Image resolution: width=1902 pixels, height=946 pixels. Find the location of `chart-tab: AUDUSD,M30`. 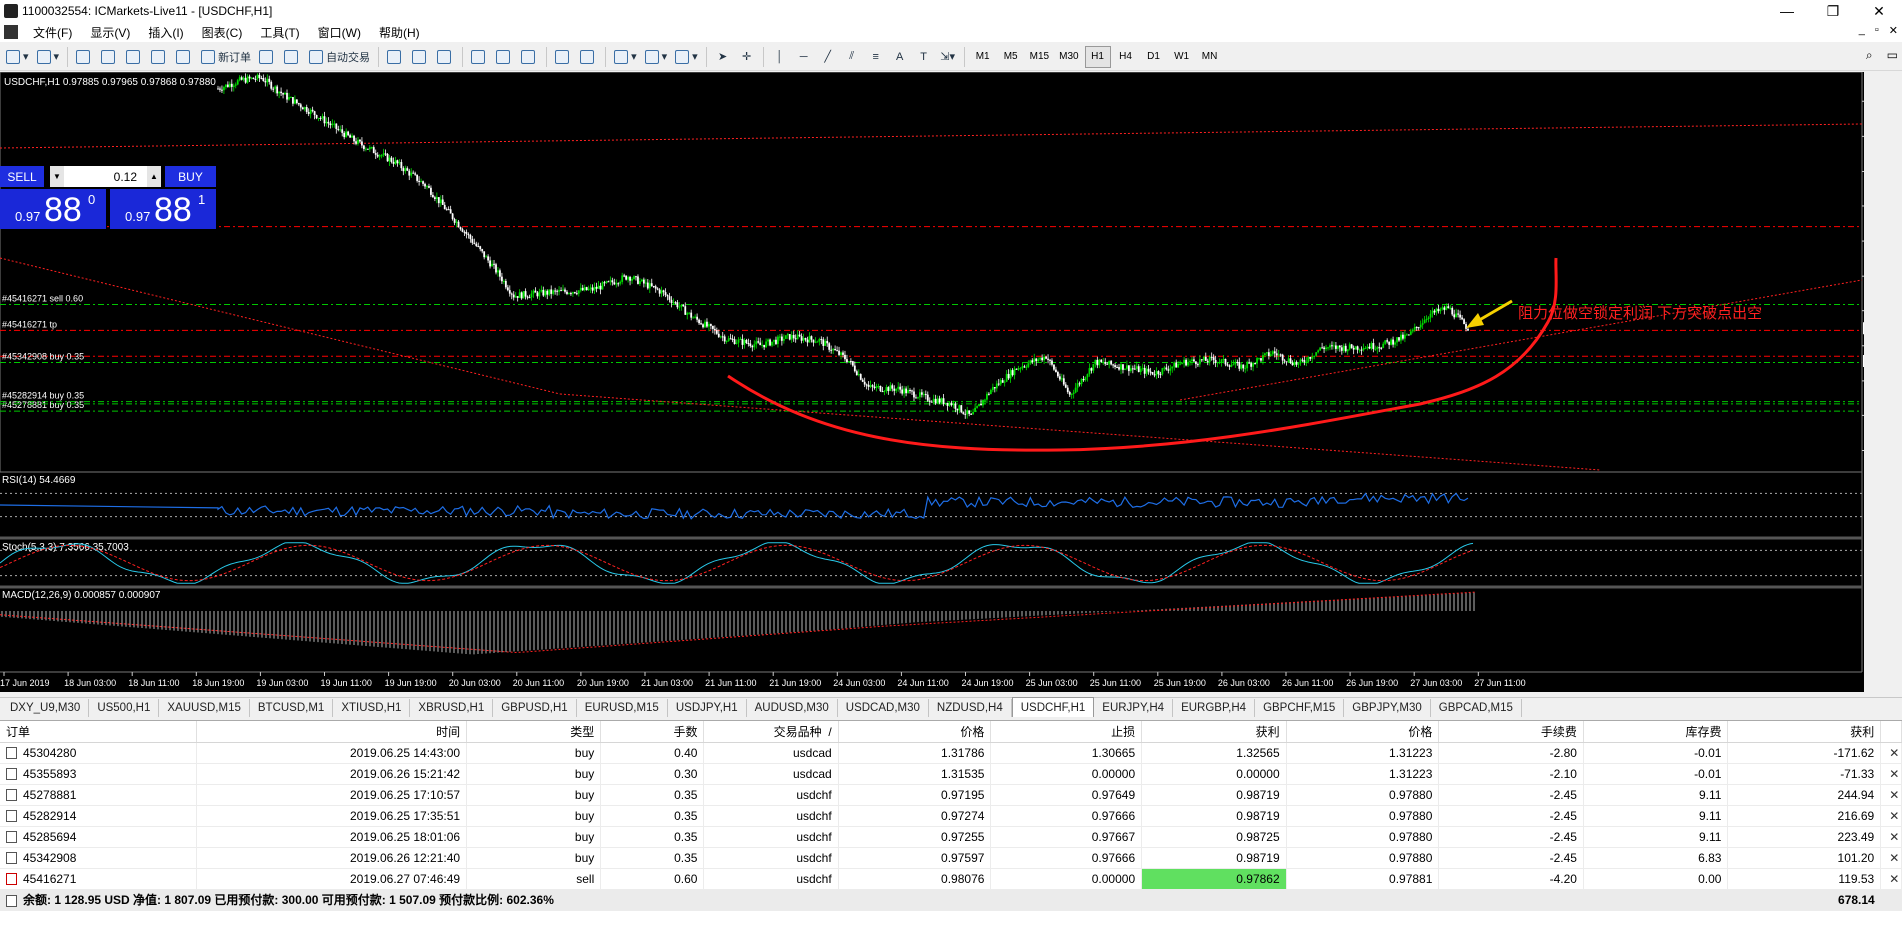

chart-tab: AUDUSD,M30 is located at coordinates (792, 708).